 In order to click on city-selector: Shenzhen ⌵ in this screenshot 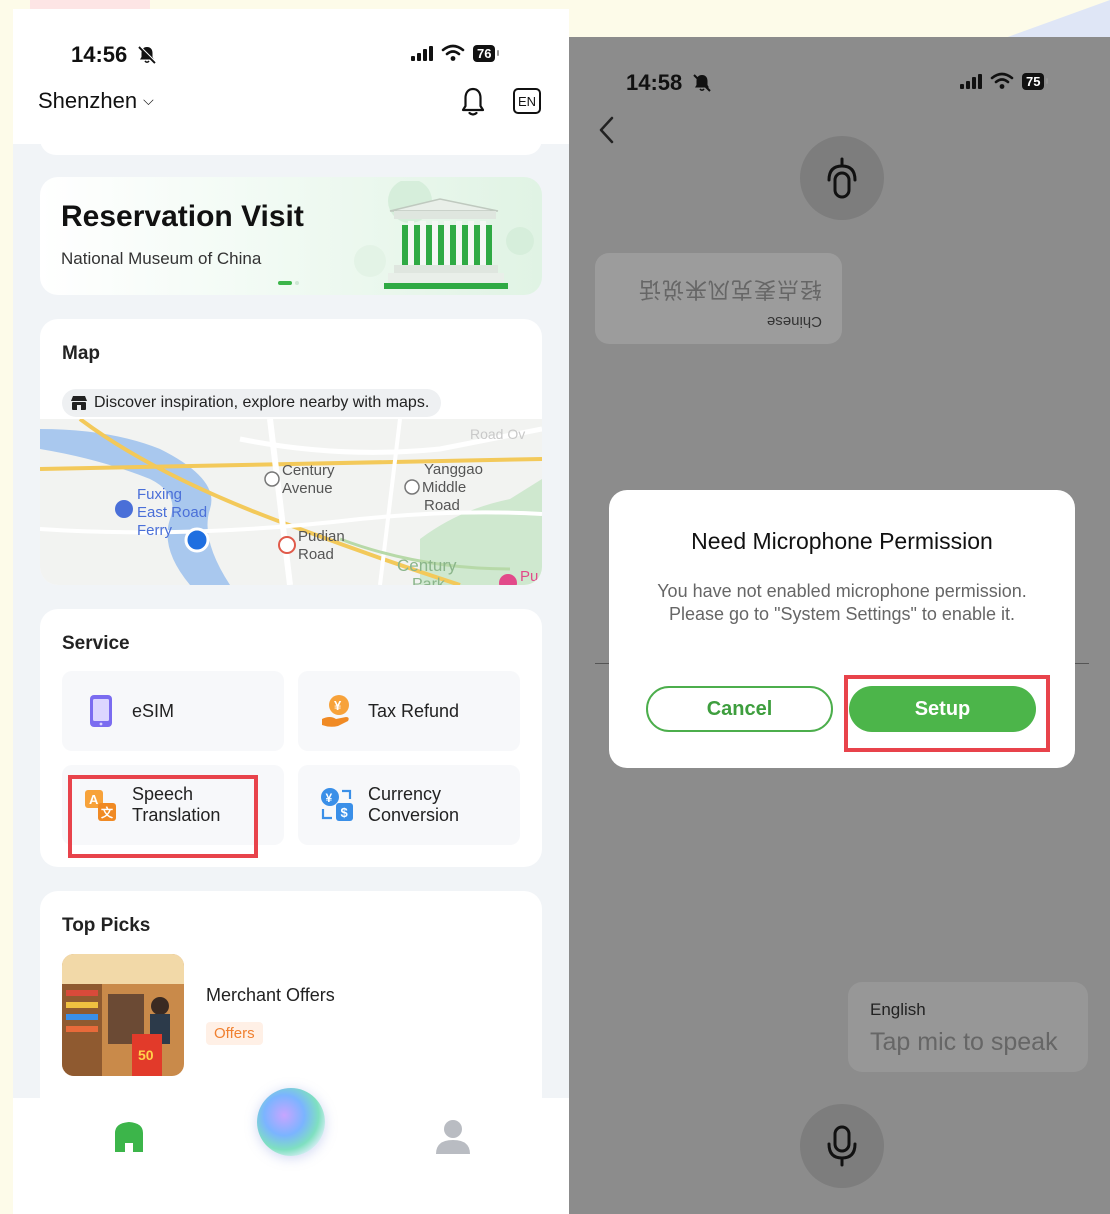, I will do `click(96, 101)`.